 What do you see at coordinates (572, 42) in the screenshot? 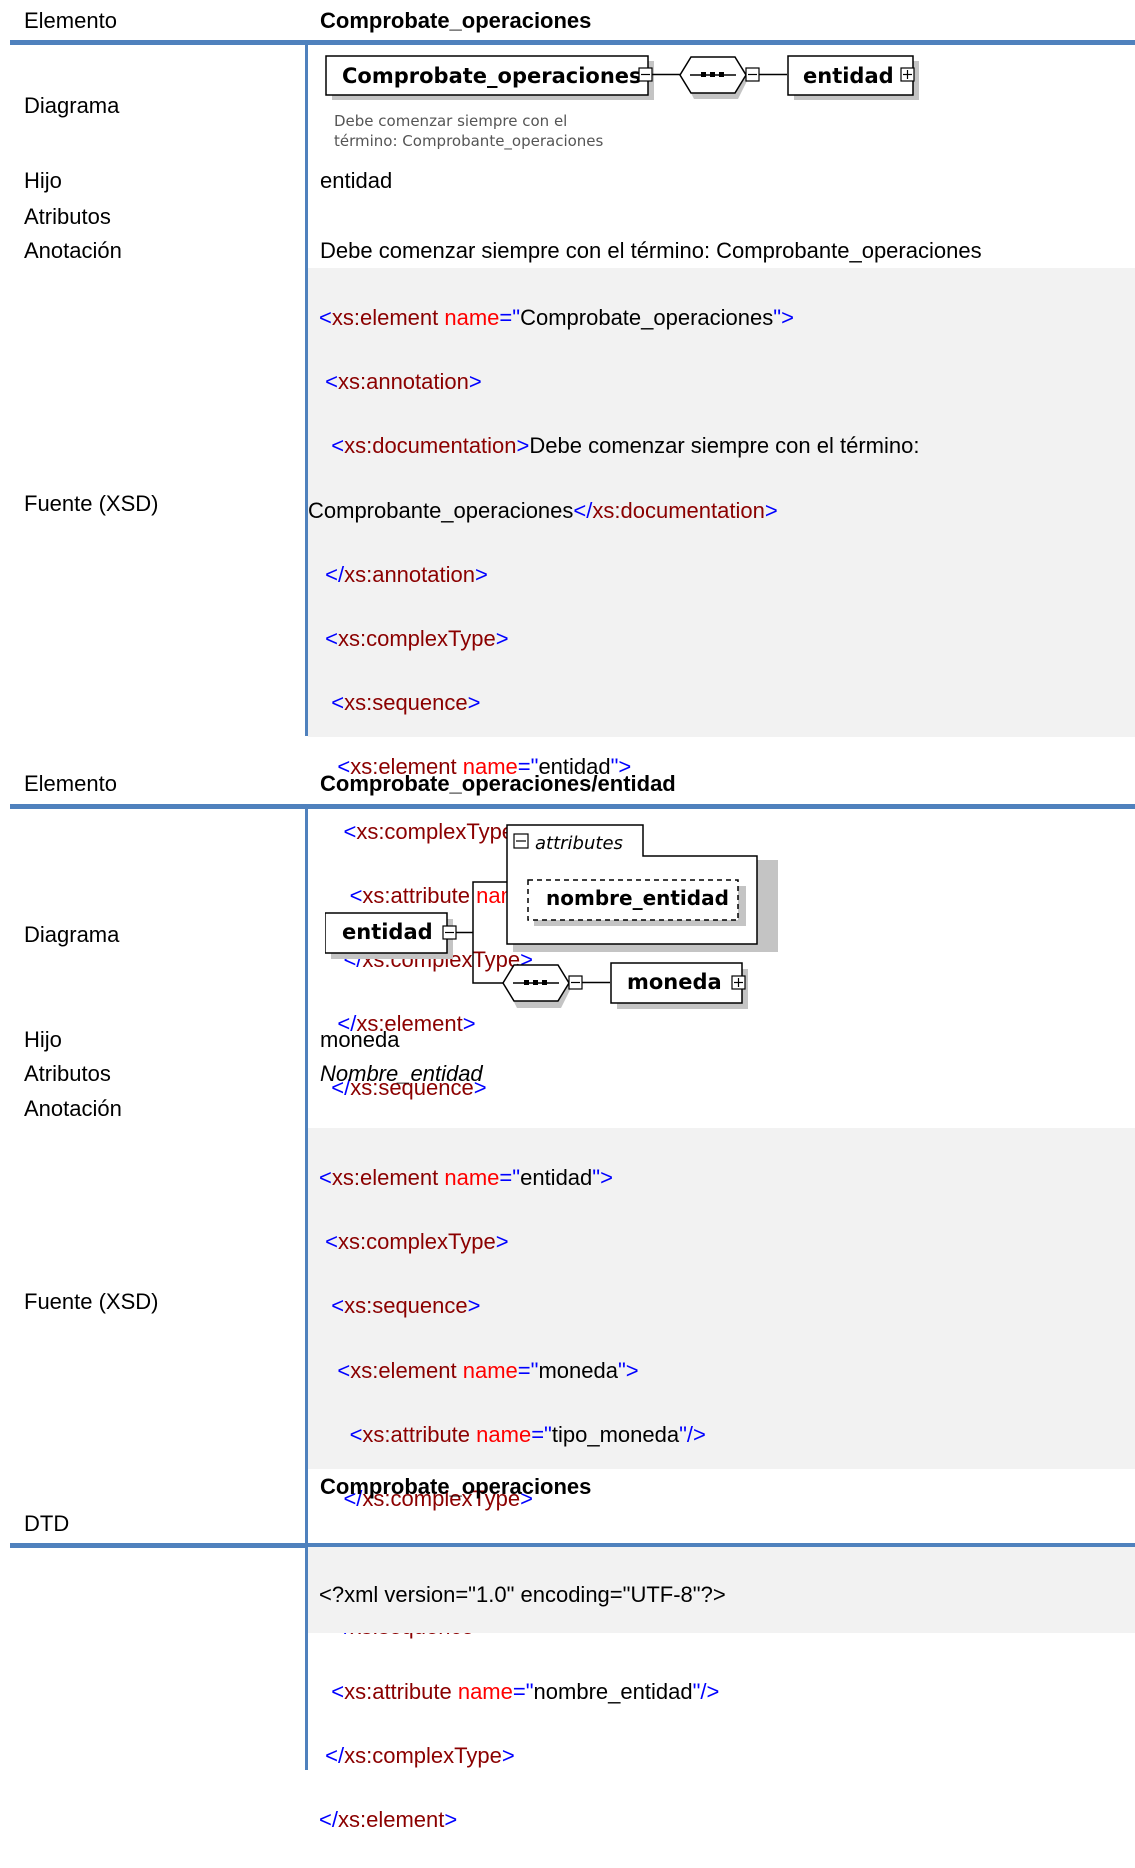
I see `section1-divider` at bounding box center [572, 42].